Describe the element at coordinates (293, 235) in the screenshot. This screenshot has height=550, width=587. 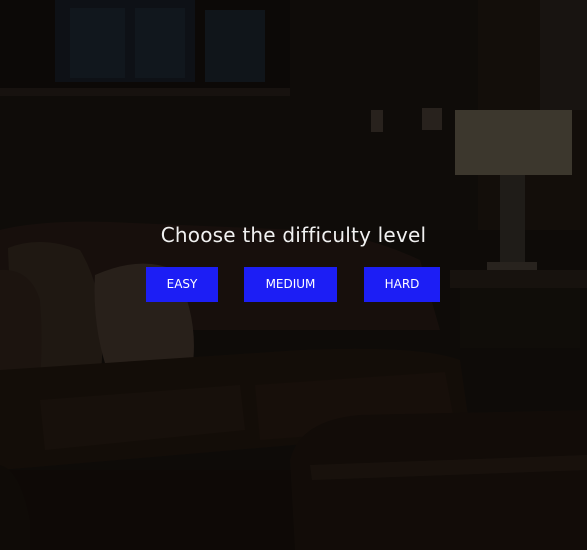
I see `menu-title: Choose the difficulty level` at that location.